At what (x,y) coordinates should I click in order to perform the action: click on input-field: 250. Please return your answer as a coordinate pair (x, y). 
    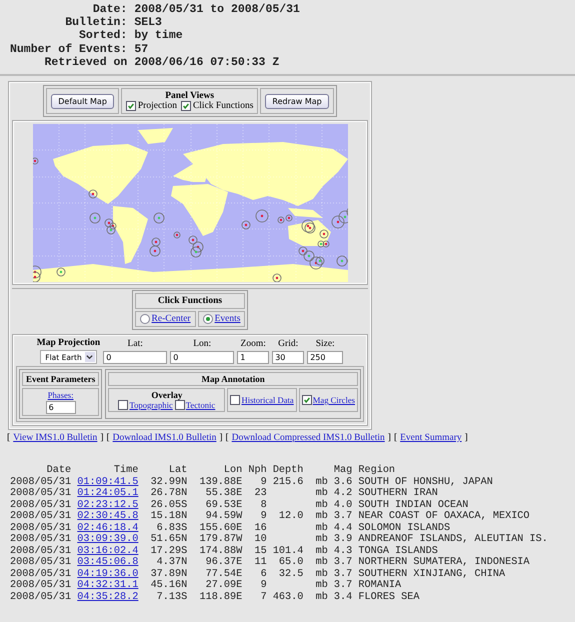
    Looking at the image, I should click on (325, 357).